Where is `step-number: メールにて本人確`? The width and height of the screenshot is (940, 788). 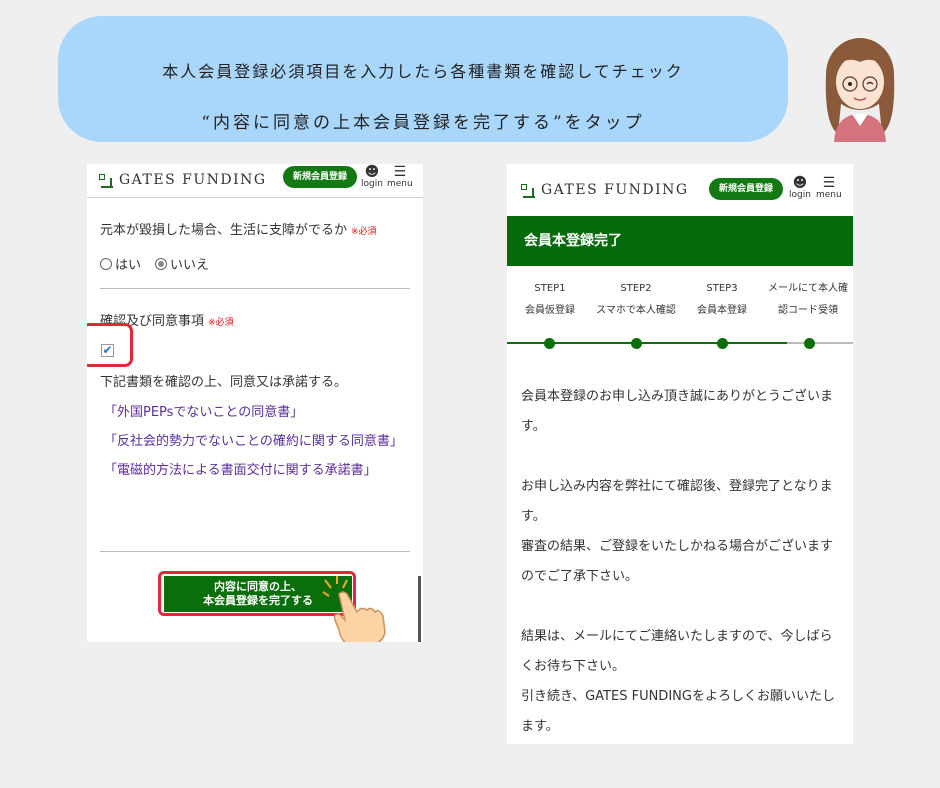
step-number: メールにて本人確 is located at coordinates (808, 288).